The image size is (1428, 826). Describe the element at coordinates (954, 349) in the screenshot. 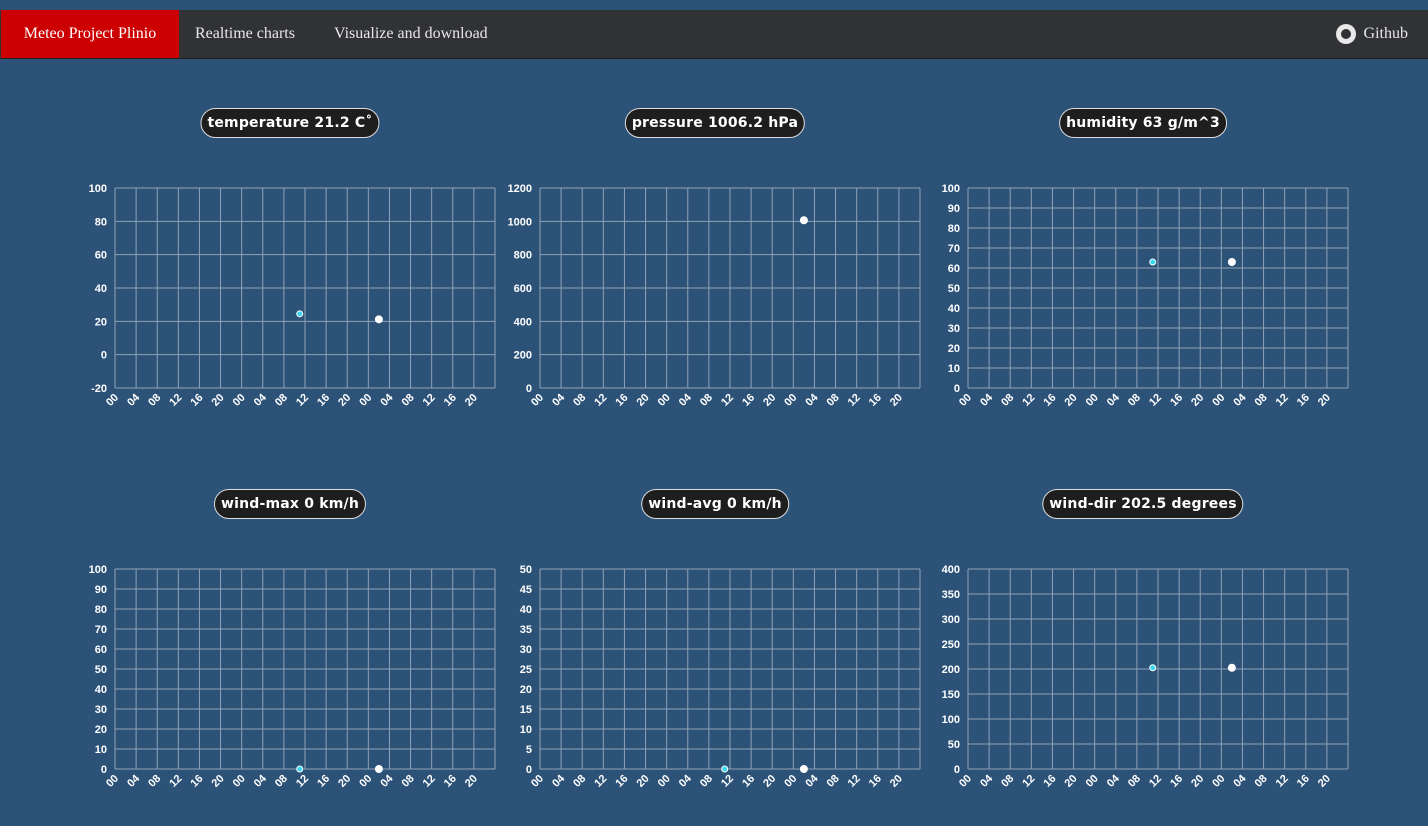

I see `y-tick-label: 20` at that location.